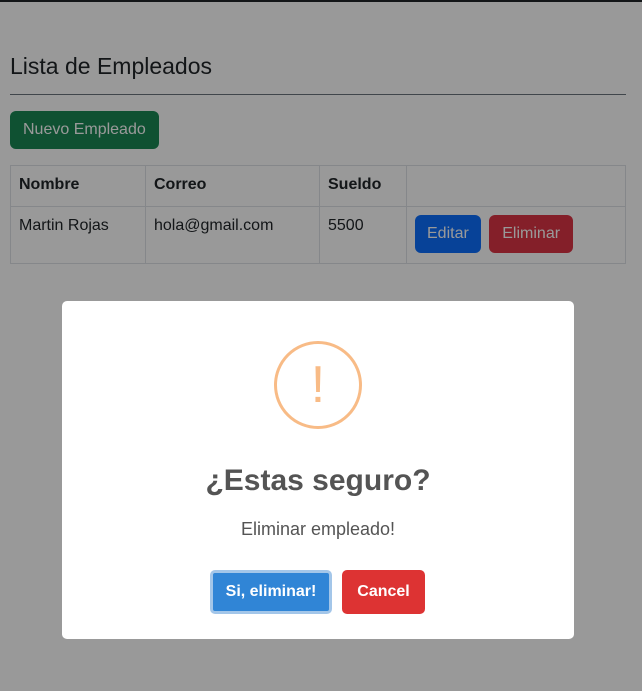  What do you see at coordinates (318, 480) in the screenshot?
I see `dialog-title: ¿Estas seguro?` at bounding box center [318, 480].